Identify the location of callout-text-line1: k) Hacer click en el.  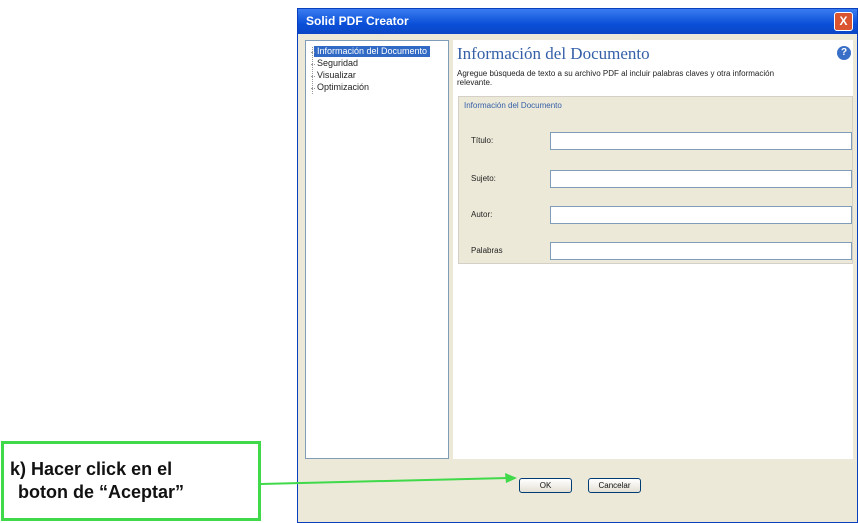
(91, 469).